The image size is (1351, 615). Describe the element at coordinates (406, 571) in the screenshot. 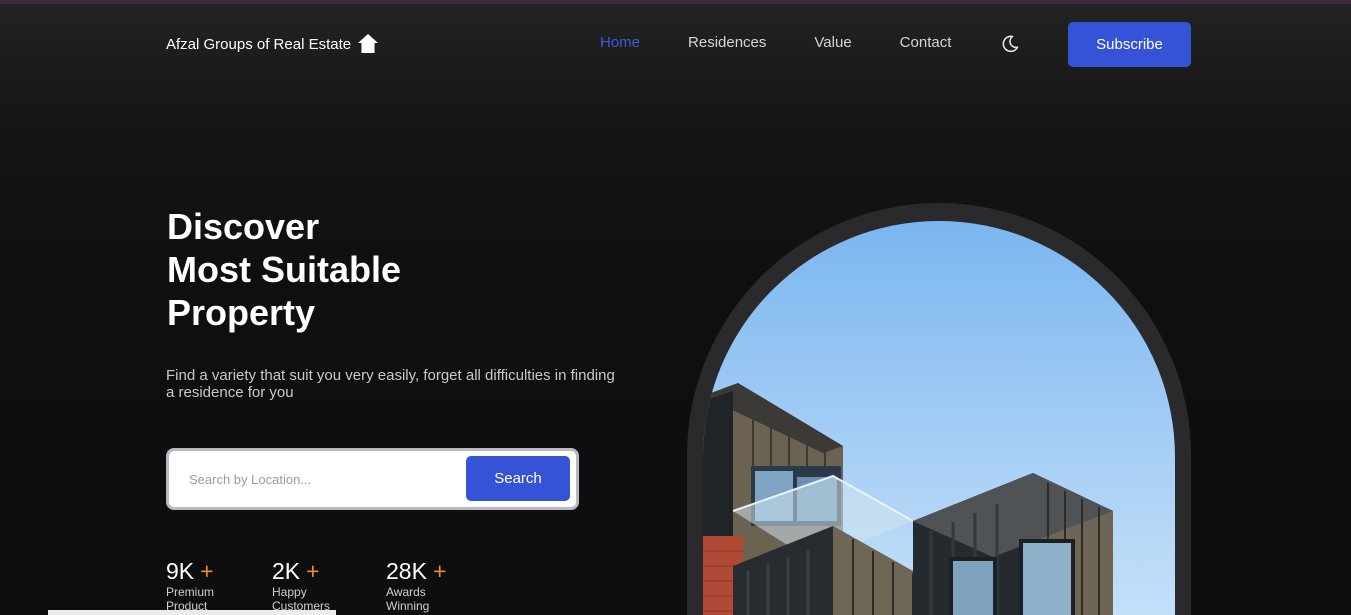

I see `stat-value: 28K` at that location.